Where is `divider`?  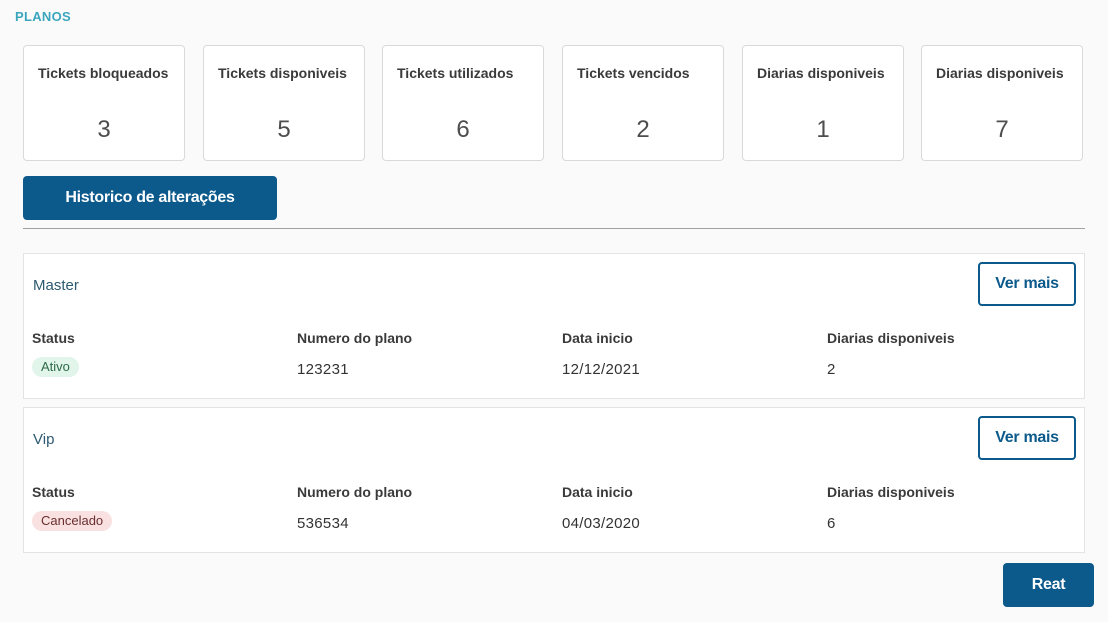 divider is located at coordinates (554, 228).